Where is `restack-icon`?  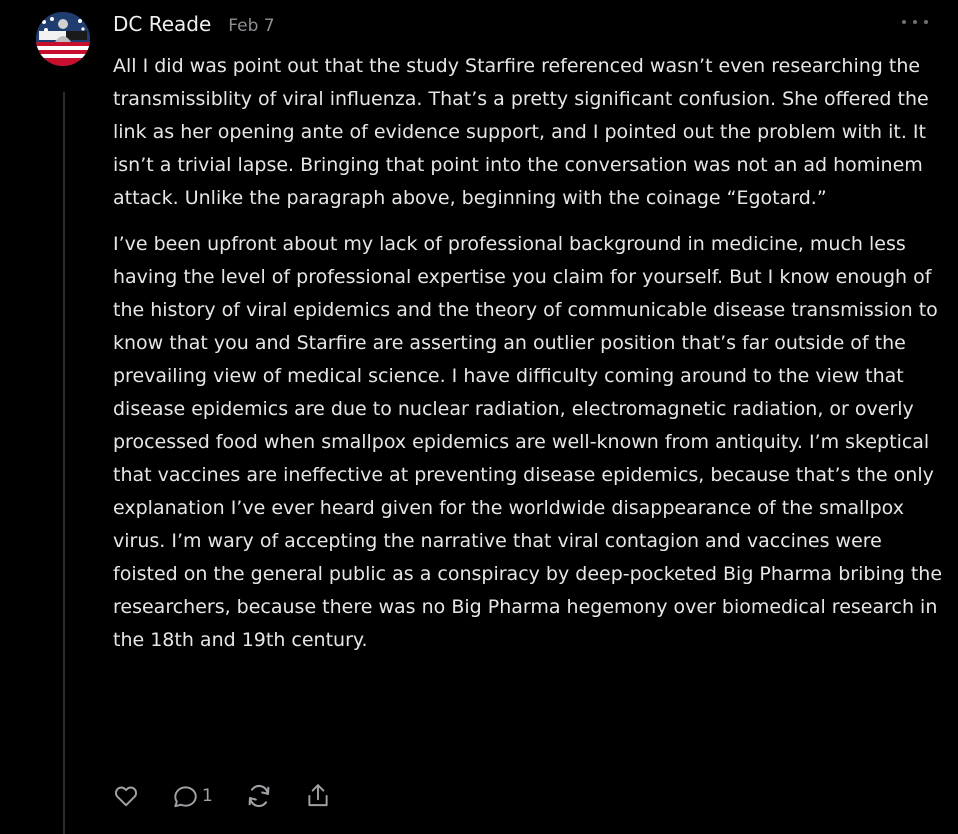 restack-icon is located at coordinates (259, 796).